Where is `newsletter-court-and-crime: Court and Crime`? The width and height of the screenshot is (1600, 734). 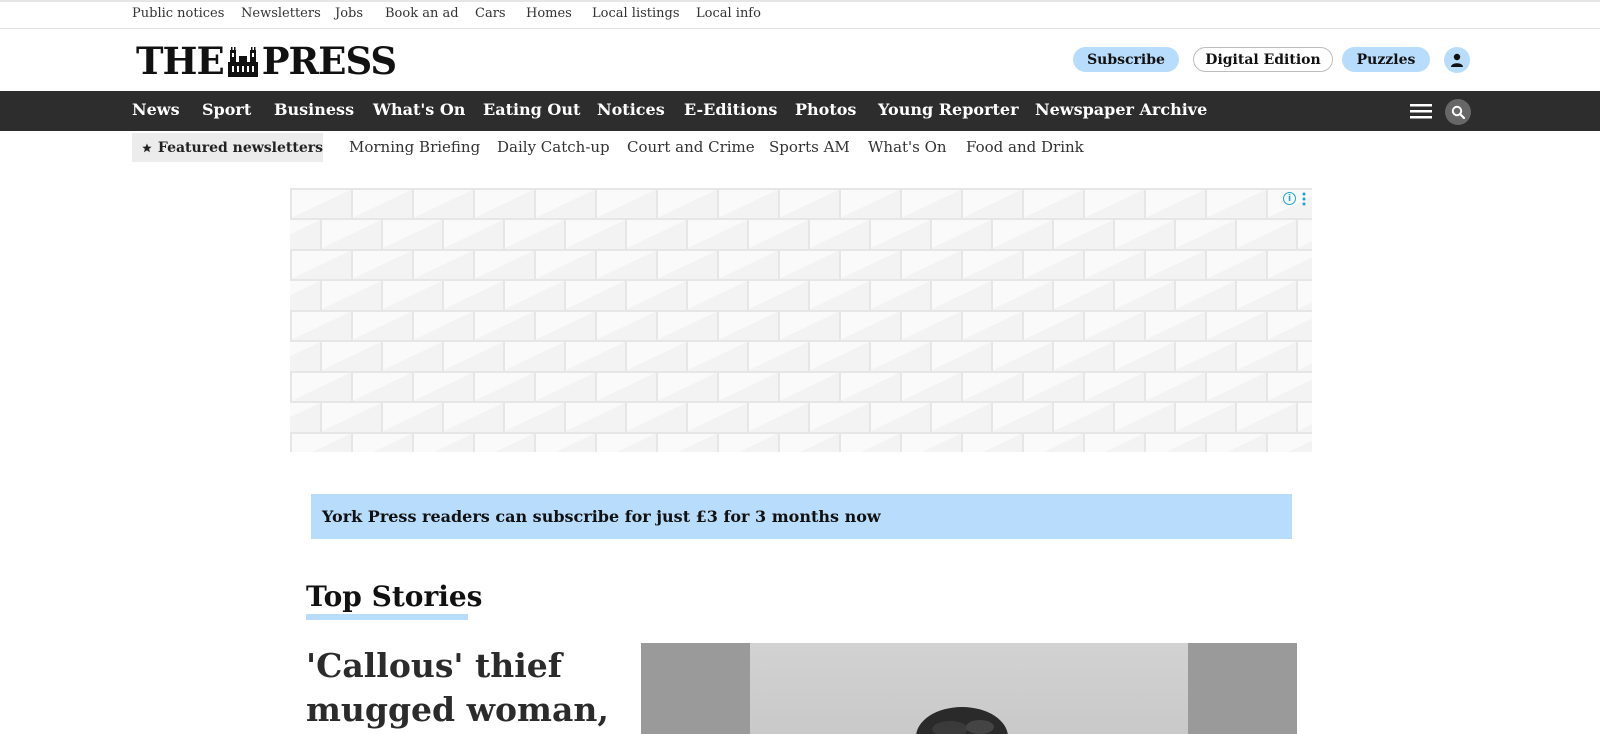
newsletter-court-and-crime: Court and Crime is located at coordinates (691, 147).